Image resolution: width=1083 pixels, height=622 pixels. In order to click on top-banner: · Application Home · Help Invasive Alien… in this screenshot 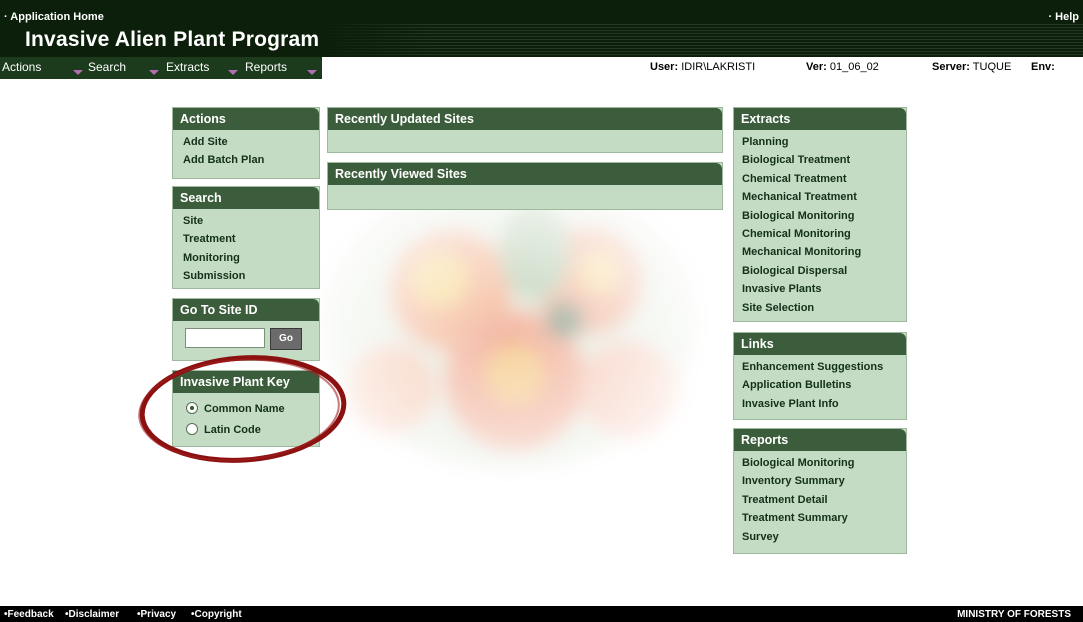, I will do `click(541, 28)`.